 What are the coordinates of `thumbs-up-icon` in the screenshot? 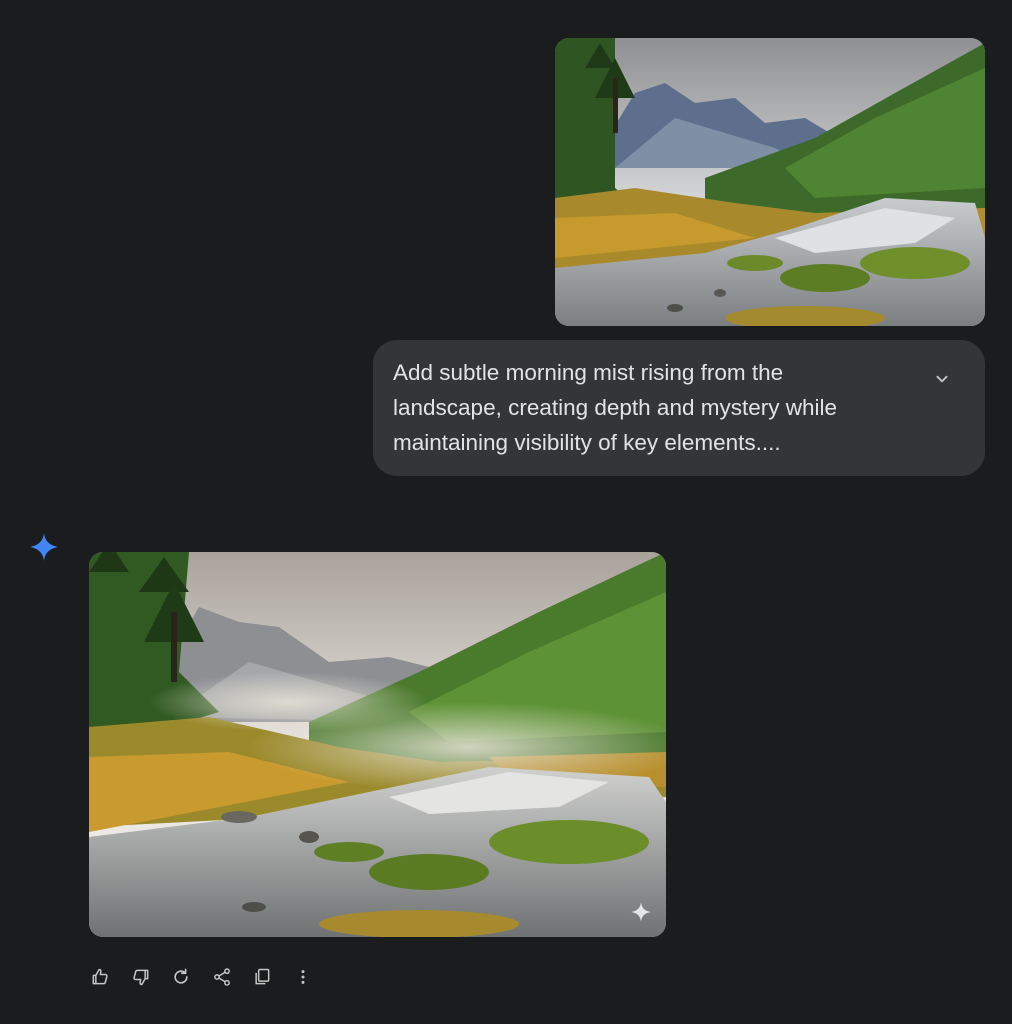 It's located at (100, 977).